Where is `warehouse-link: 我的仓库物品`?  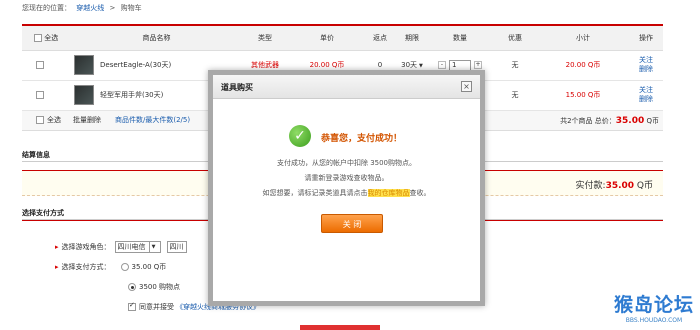
warehouse-link: 我的仓库物品 is located at coordinates (388, 193).